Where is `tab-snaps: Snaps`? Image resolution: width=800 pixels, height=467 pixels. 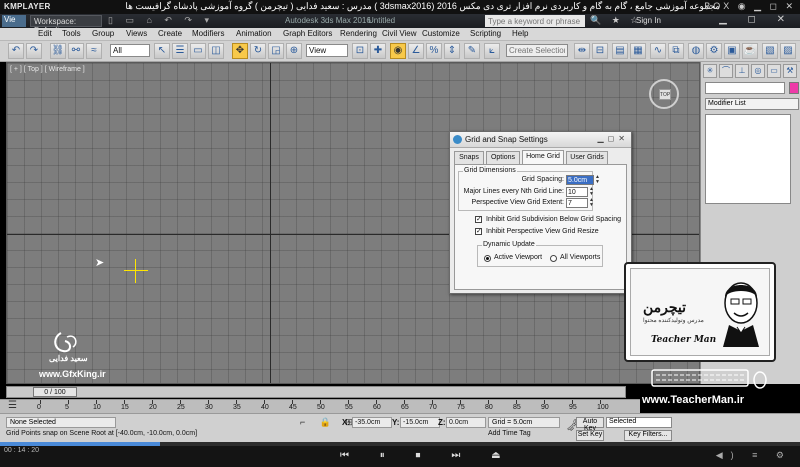
tab-snaps: Snaps is located at coordinates (469, 157).